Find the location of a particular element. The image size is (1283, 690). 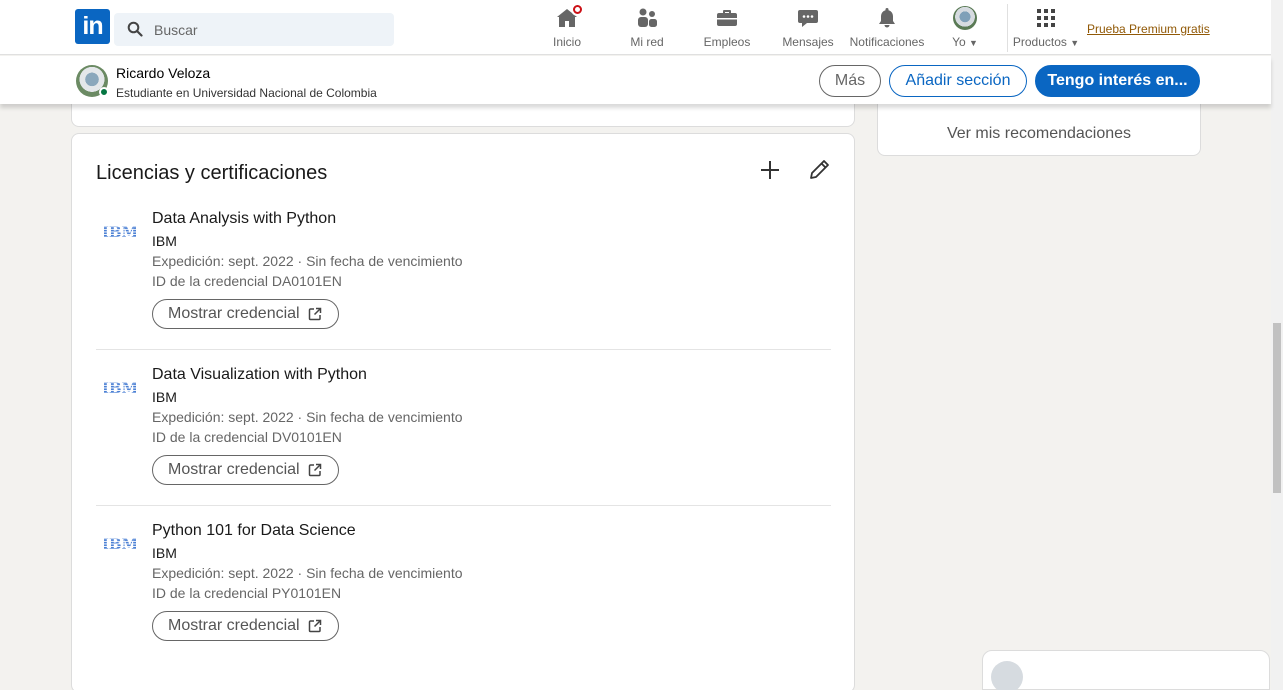

home-icon is located at coordinates (569, 16).